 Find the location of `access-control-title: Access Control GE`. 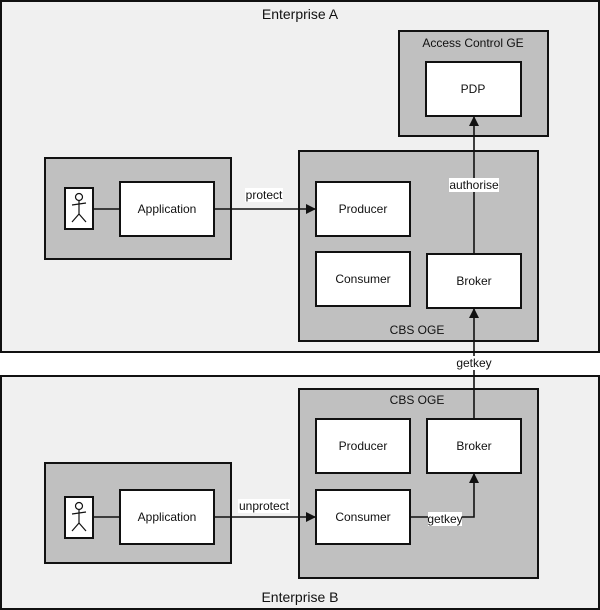

access-control-title: Access Control GE is located at coordinates (472, 43).